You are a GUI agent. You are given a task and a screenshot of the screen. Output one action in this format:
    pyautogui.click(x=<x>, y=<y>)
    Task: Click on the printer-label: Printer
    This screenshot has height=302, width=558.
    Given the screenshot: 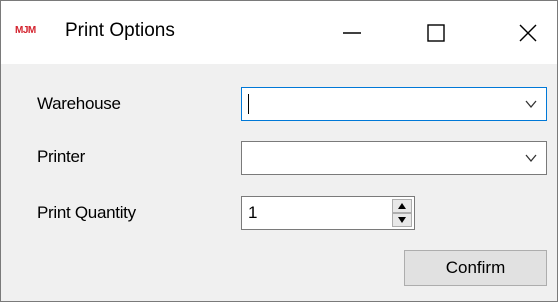 What is the action you would take?
    pyautogui.click(x=61, y=156)
    